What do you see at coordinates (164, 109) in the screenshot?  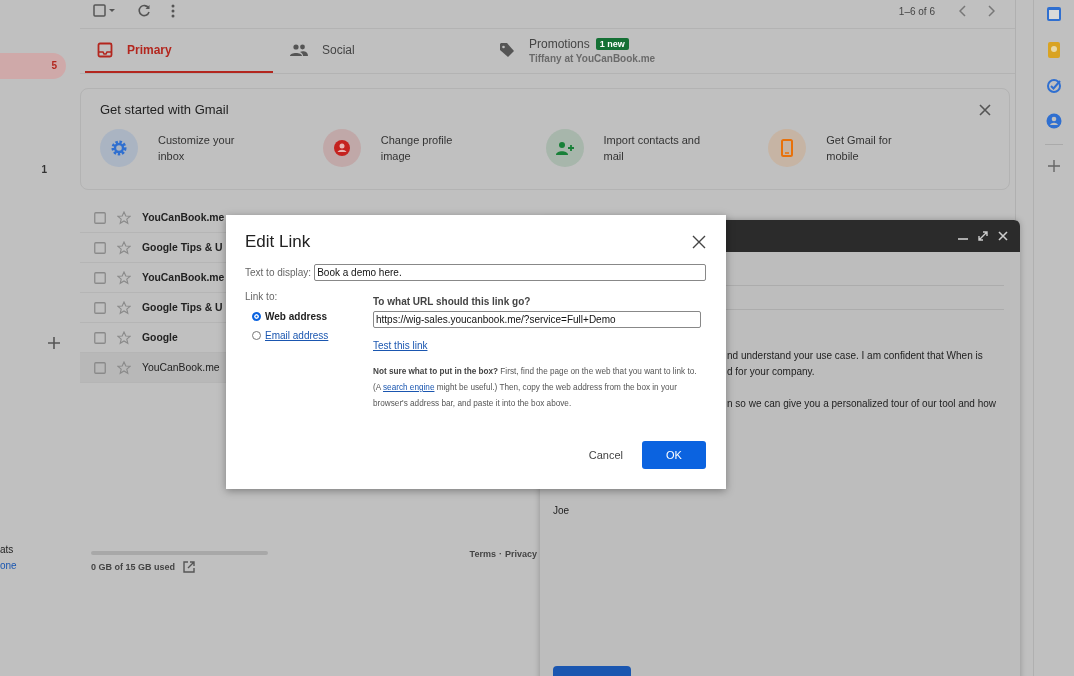 I see `card-title: Get started with Gmail` at bounding box center [164, 109].